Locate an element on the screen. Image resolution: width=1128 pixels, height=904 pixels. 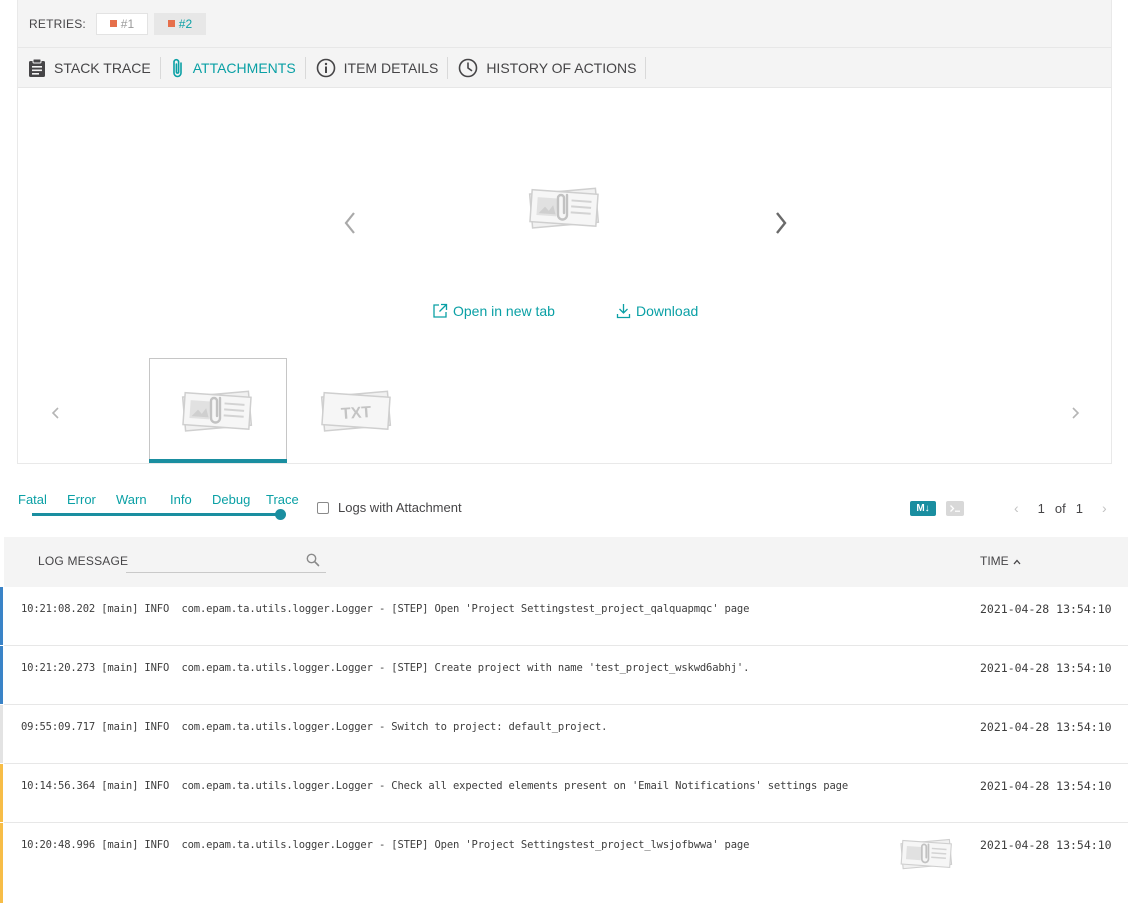
console-mode-button is located at coordinates (955, 508).